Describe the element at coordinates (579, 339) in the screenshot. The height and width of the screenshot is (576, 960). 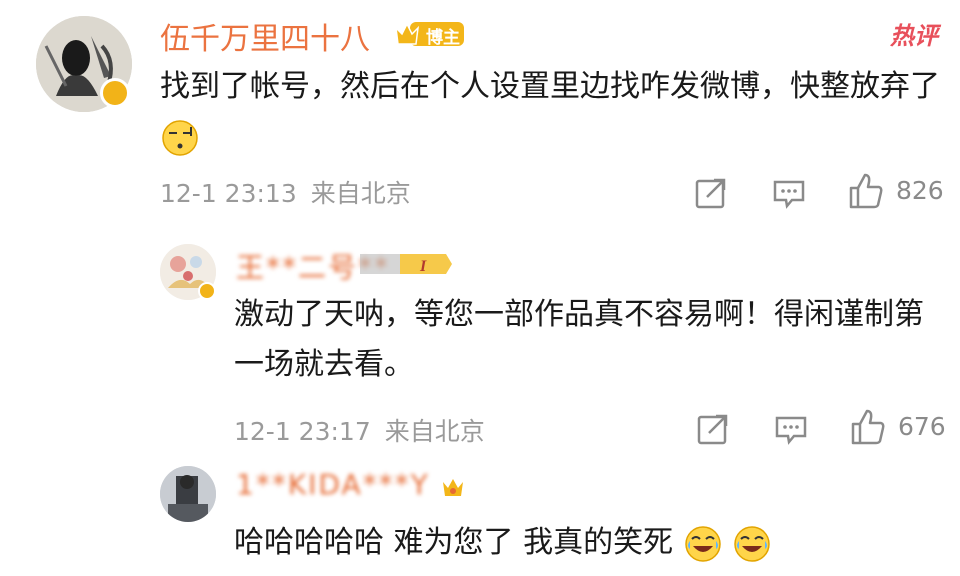
I see `comment-text: 激动了天呐，等您一部作品真不容易啊！得闲谨制第一场就去看。` at that location.